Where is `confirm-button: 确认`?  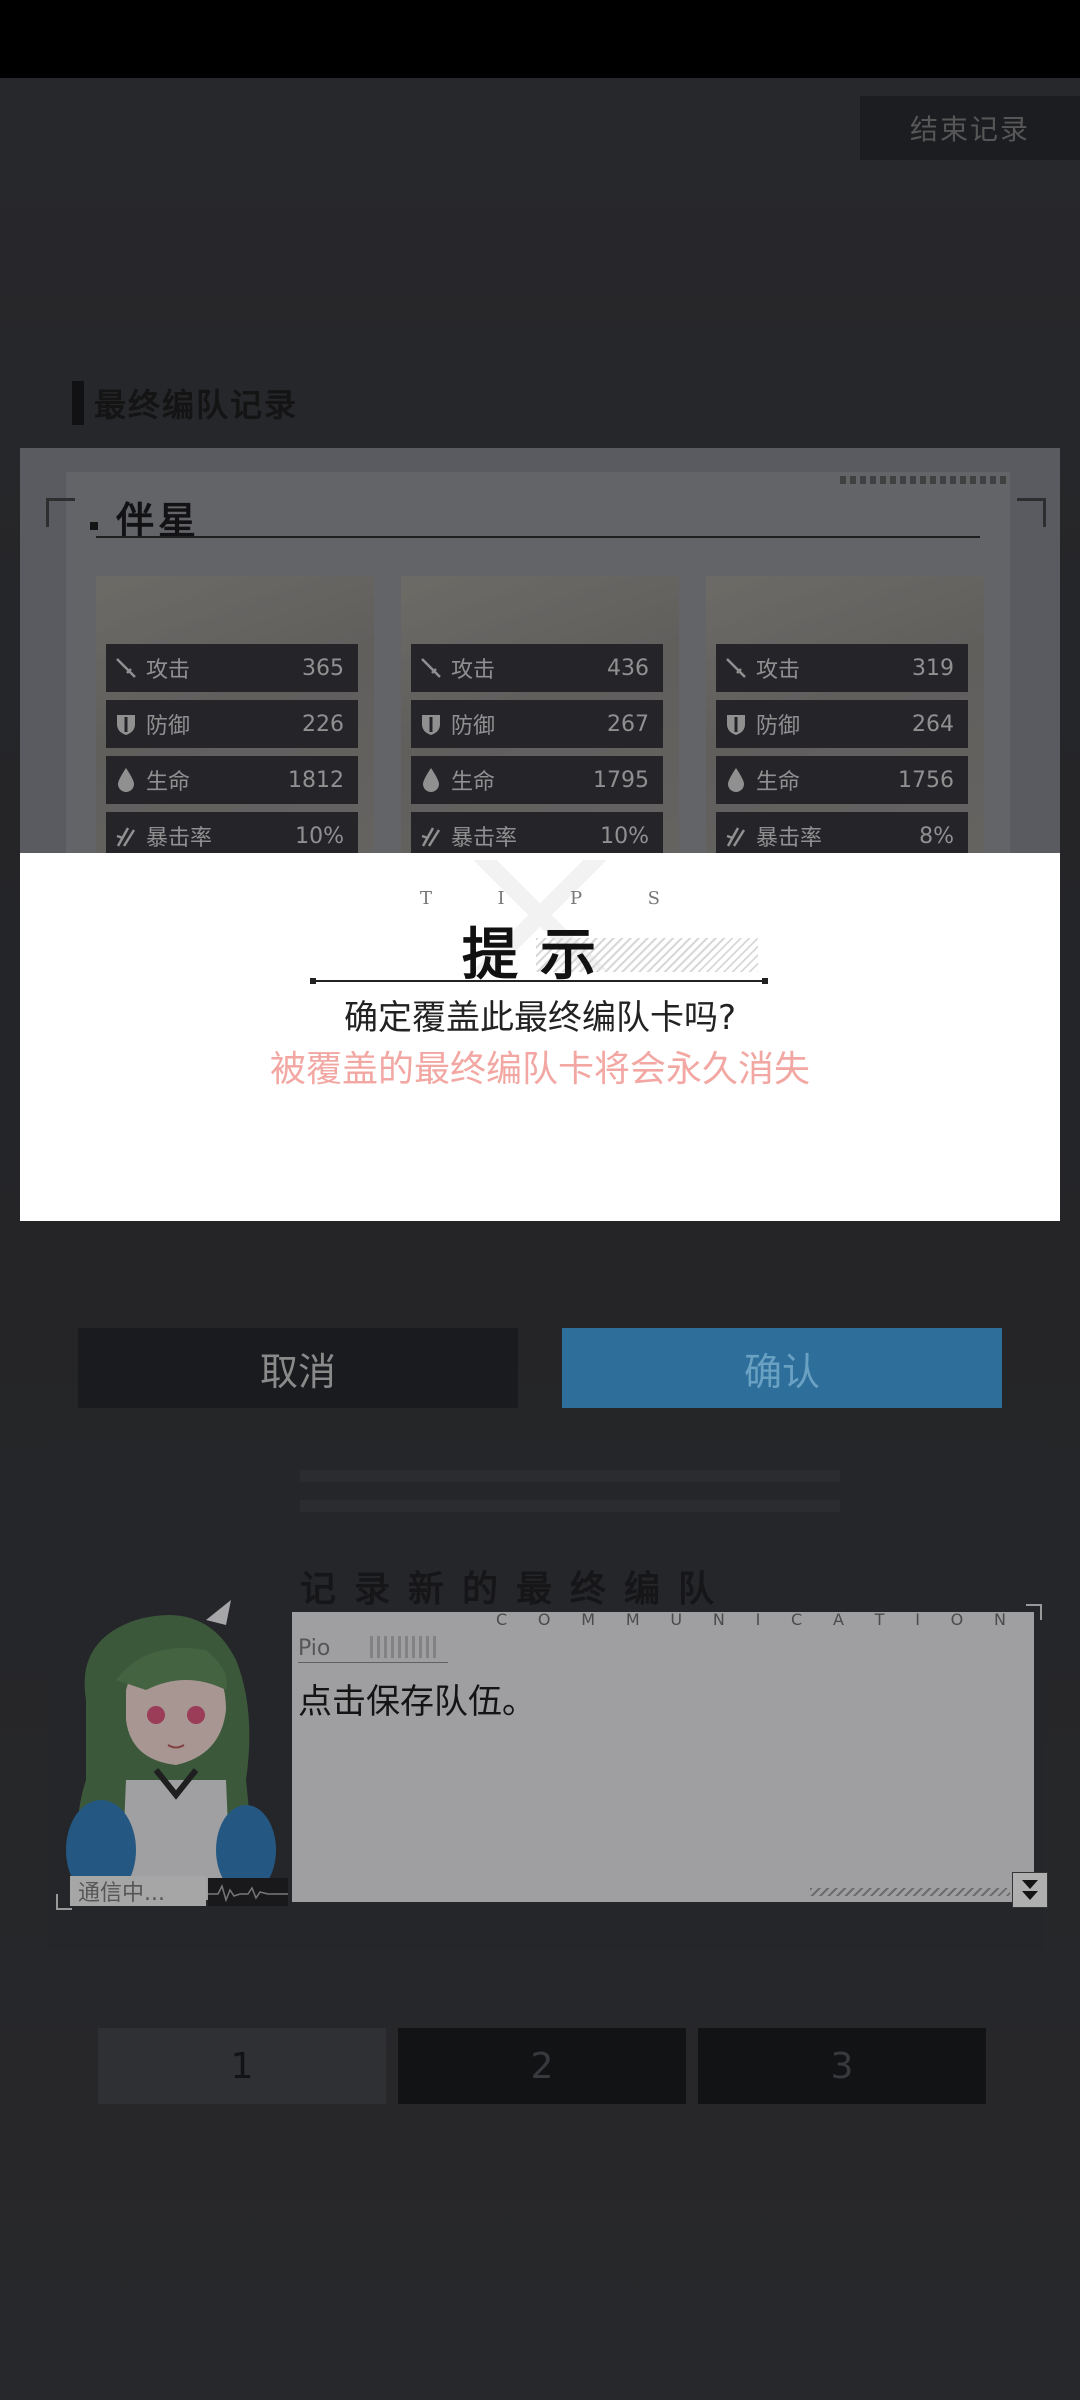 confirm-button: 确认 is located at coordinates (782, 1368).